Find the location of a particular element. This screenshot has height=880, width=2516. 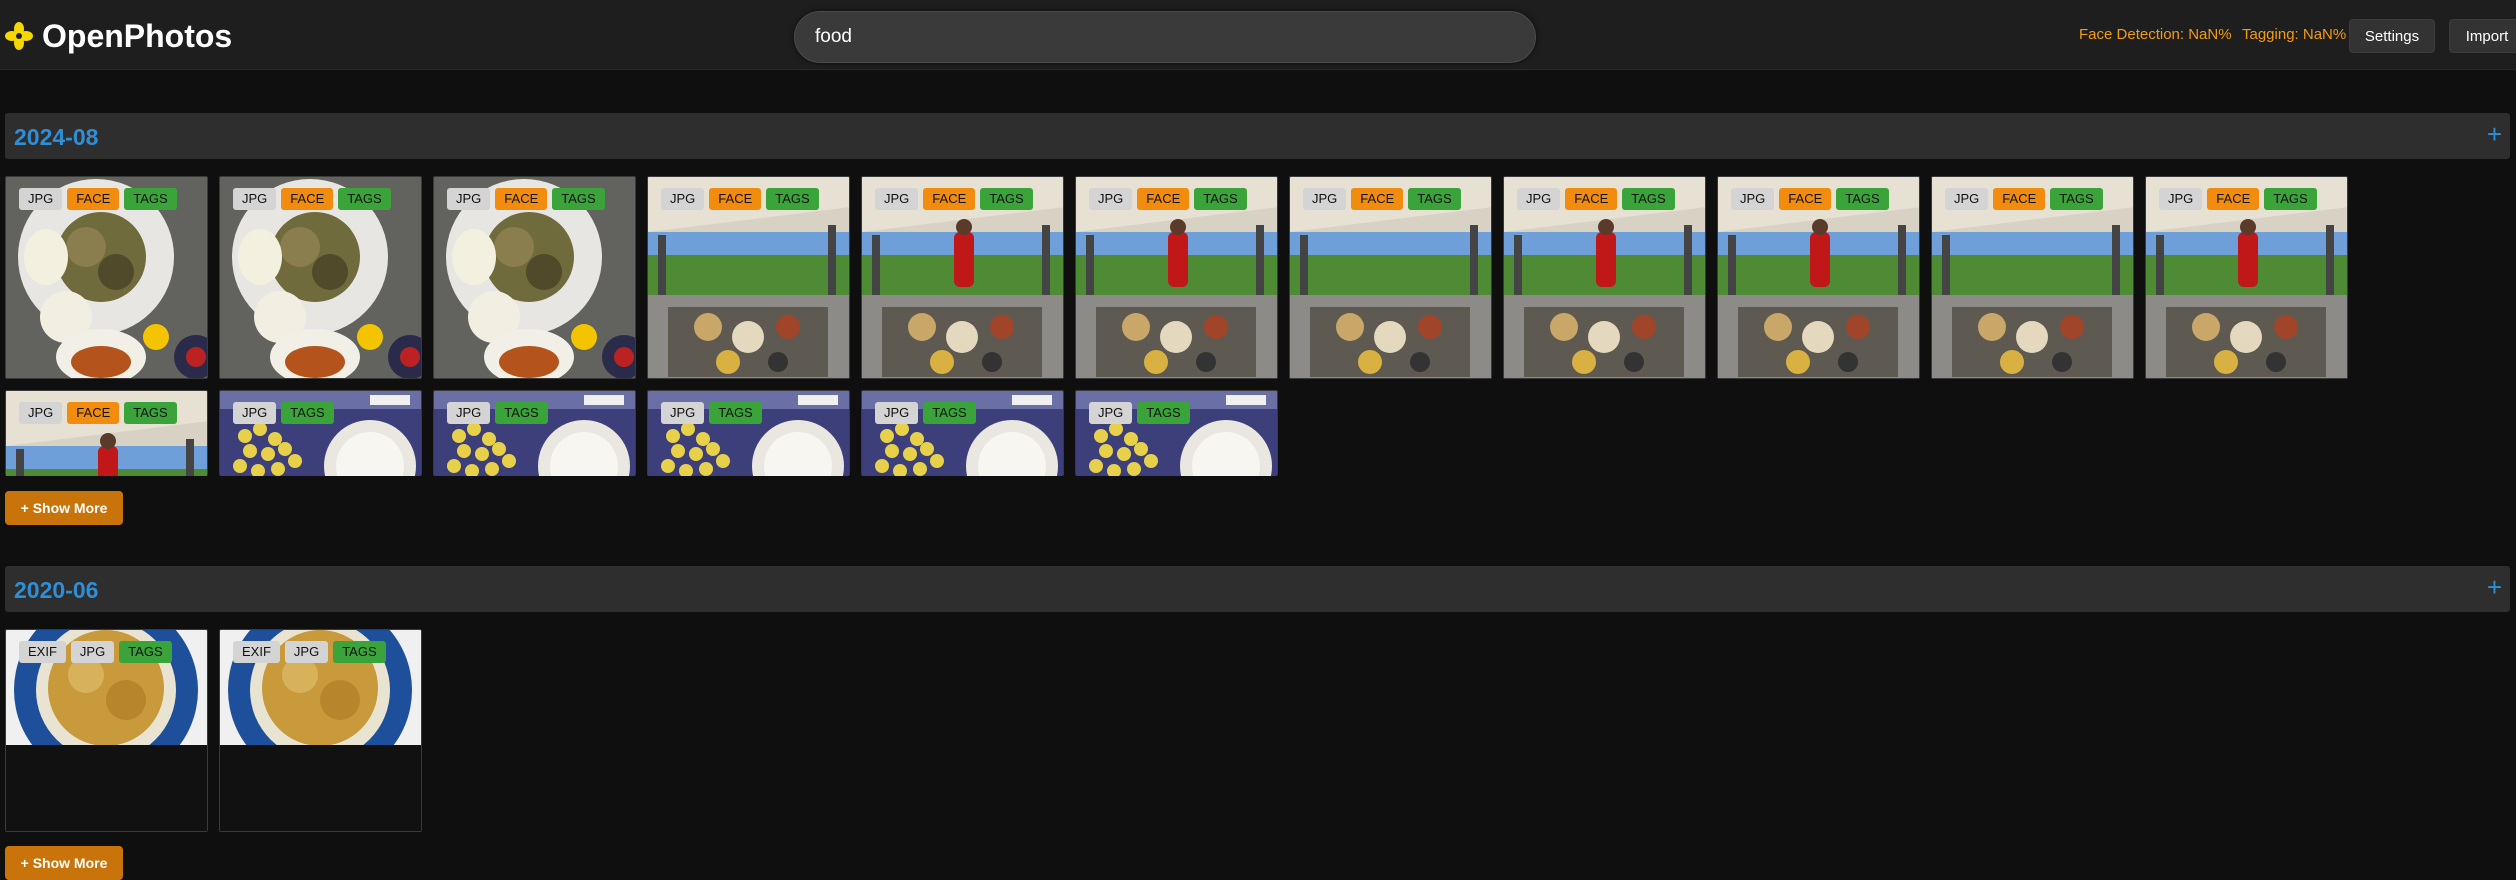

import-button: Import is located at coordinates (2482, 36).